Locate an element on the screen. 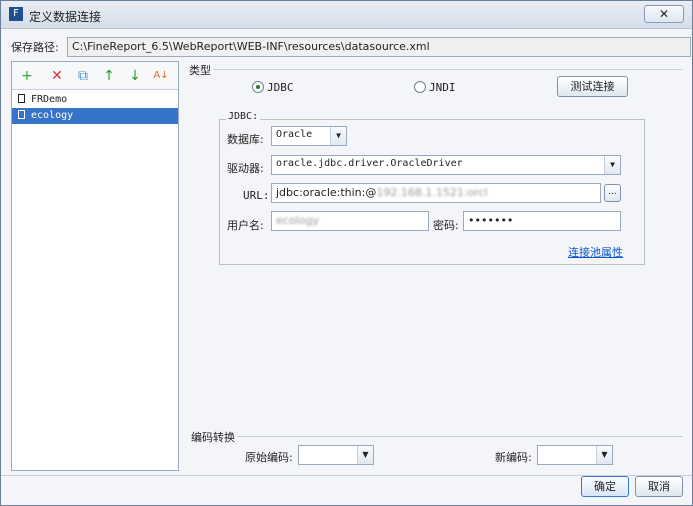 This screenshot has width=693, height=506. password-input: ••••••• is located at coordinates (542, 221).